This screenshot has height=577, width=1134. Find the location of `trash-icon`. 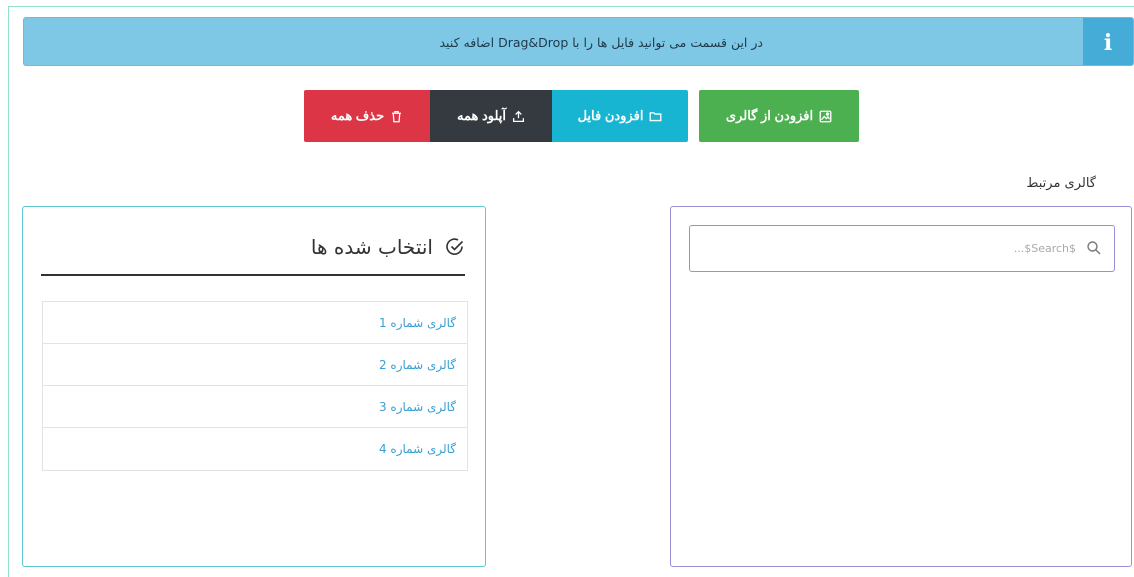

trash-icon is located at coordinates (397, 116).